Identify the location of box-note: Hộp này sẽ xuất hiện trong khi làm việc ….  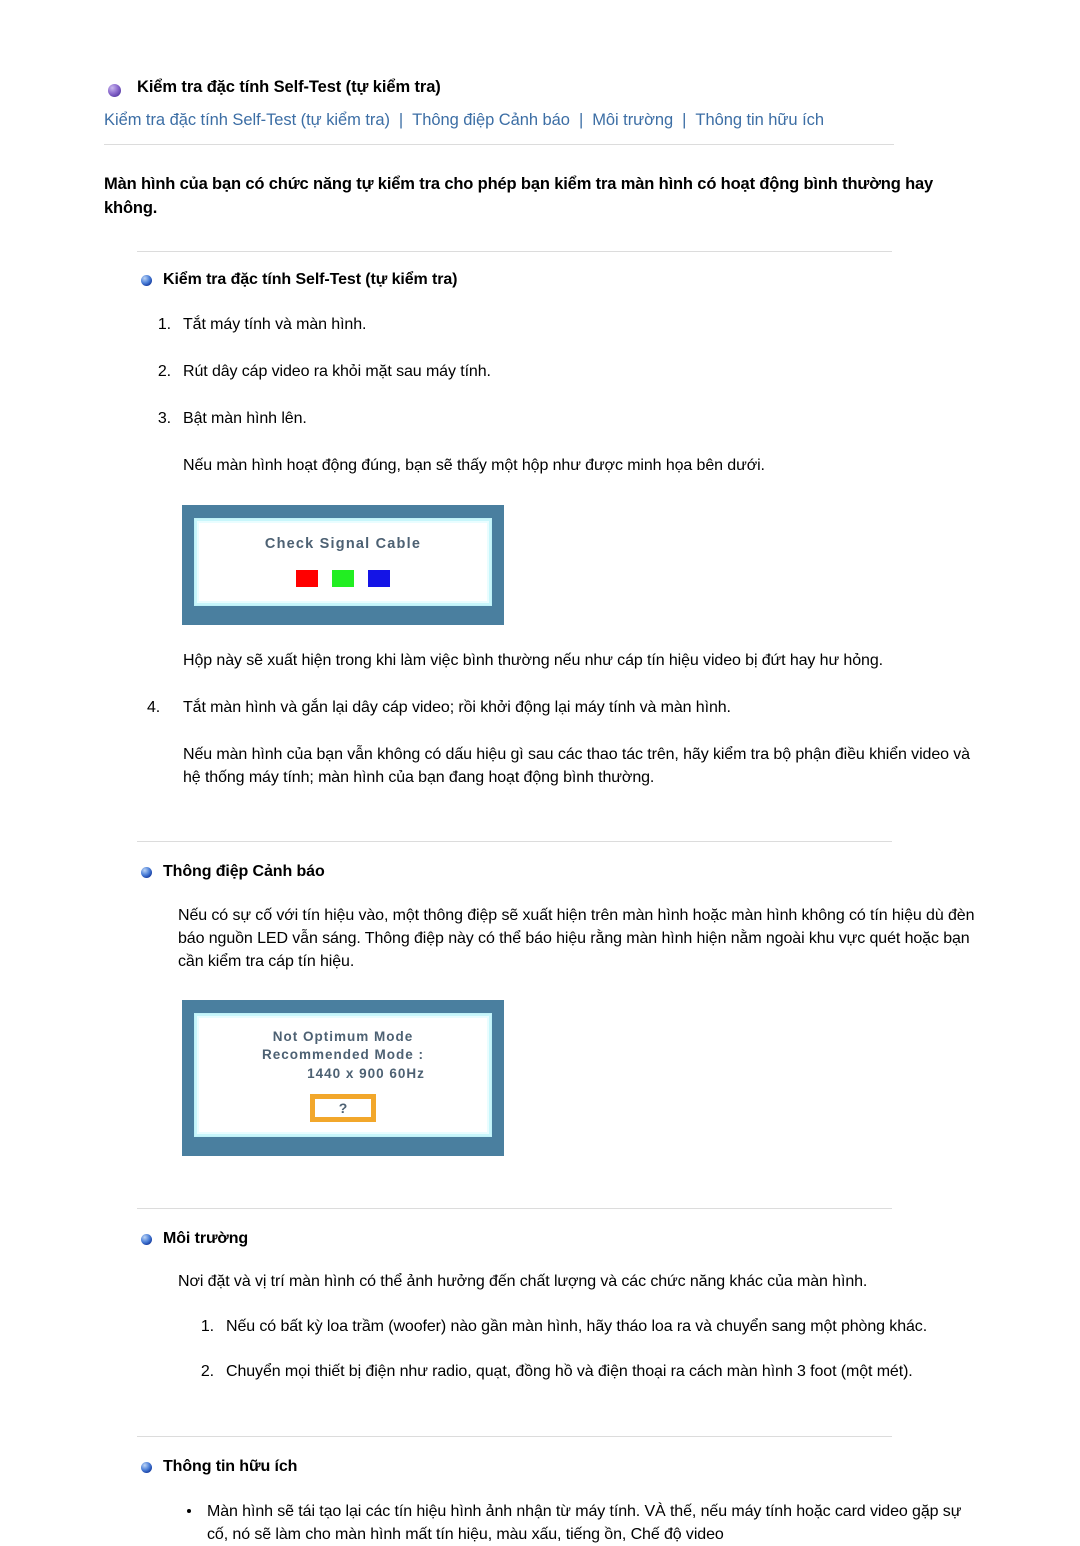
(533, 660).